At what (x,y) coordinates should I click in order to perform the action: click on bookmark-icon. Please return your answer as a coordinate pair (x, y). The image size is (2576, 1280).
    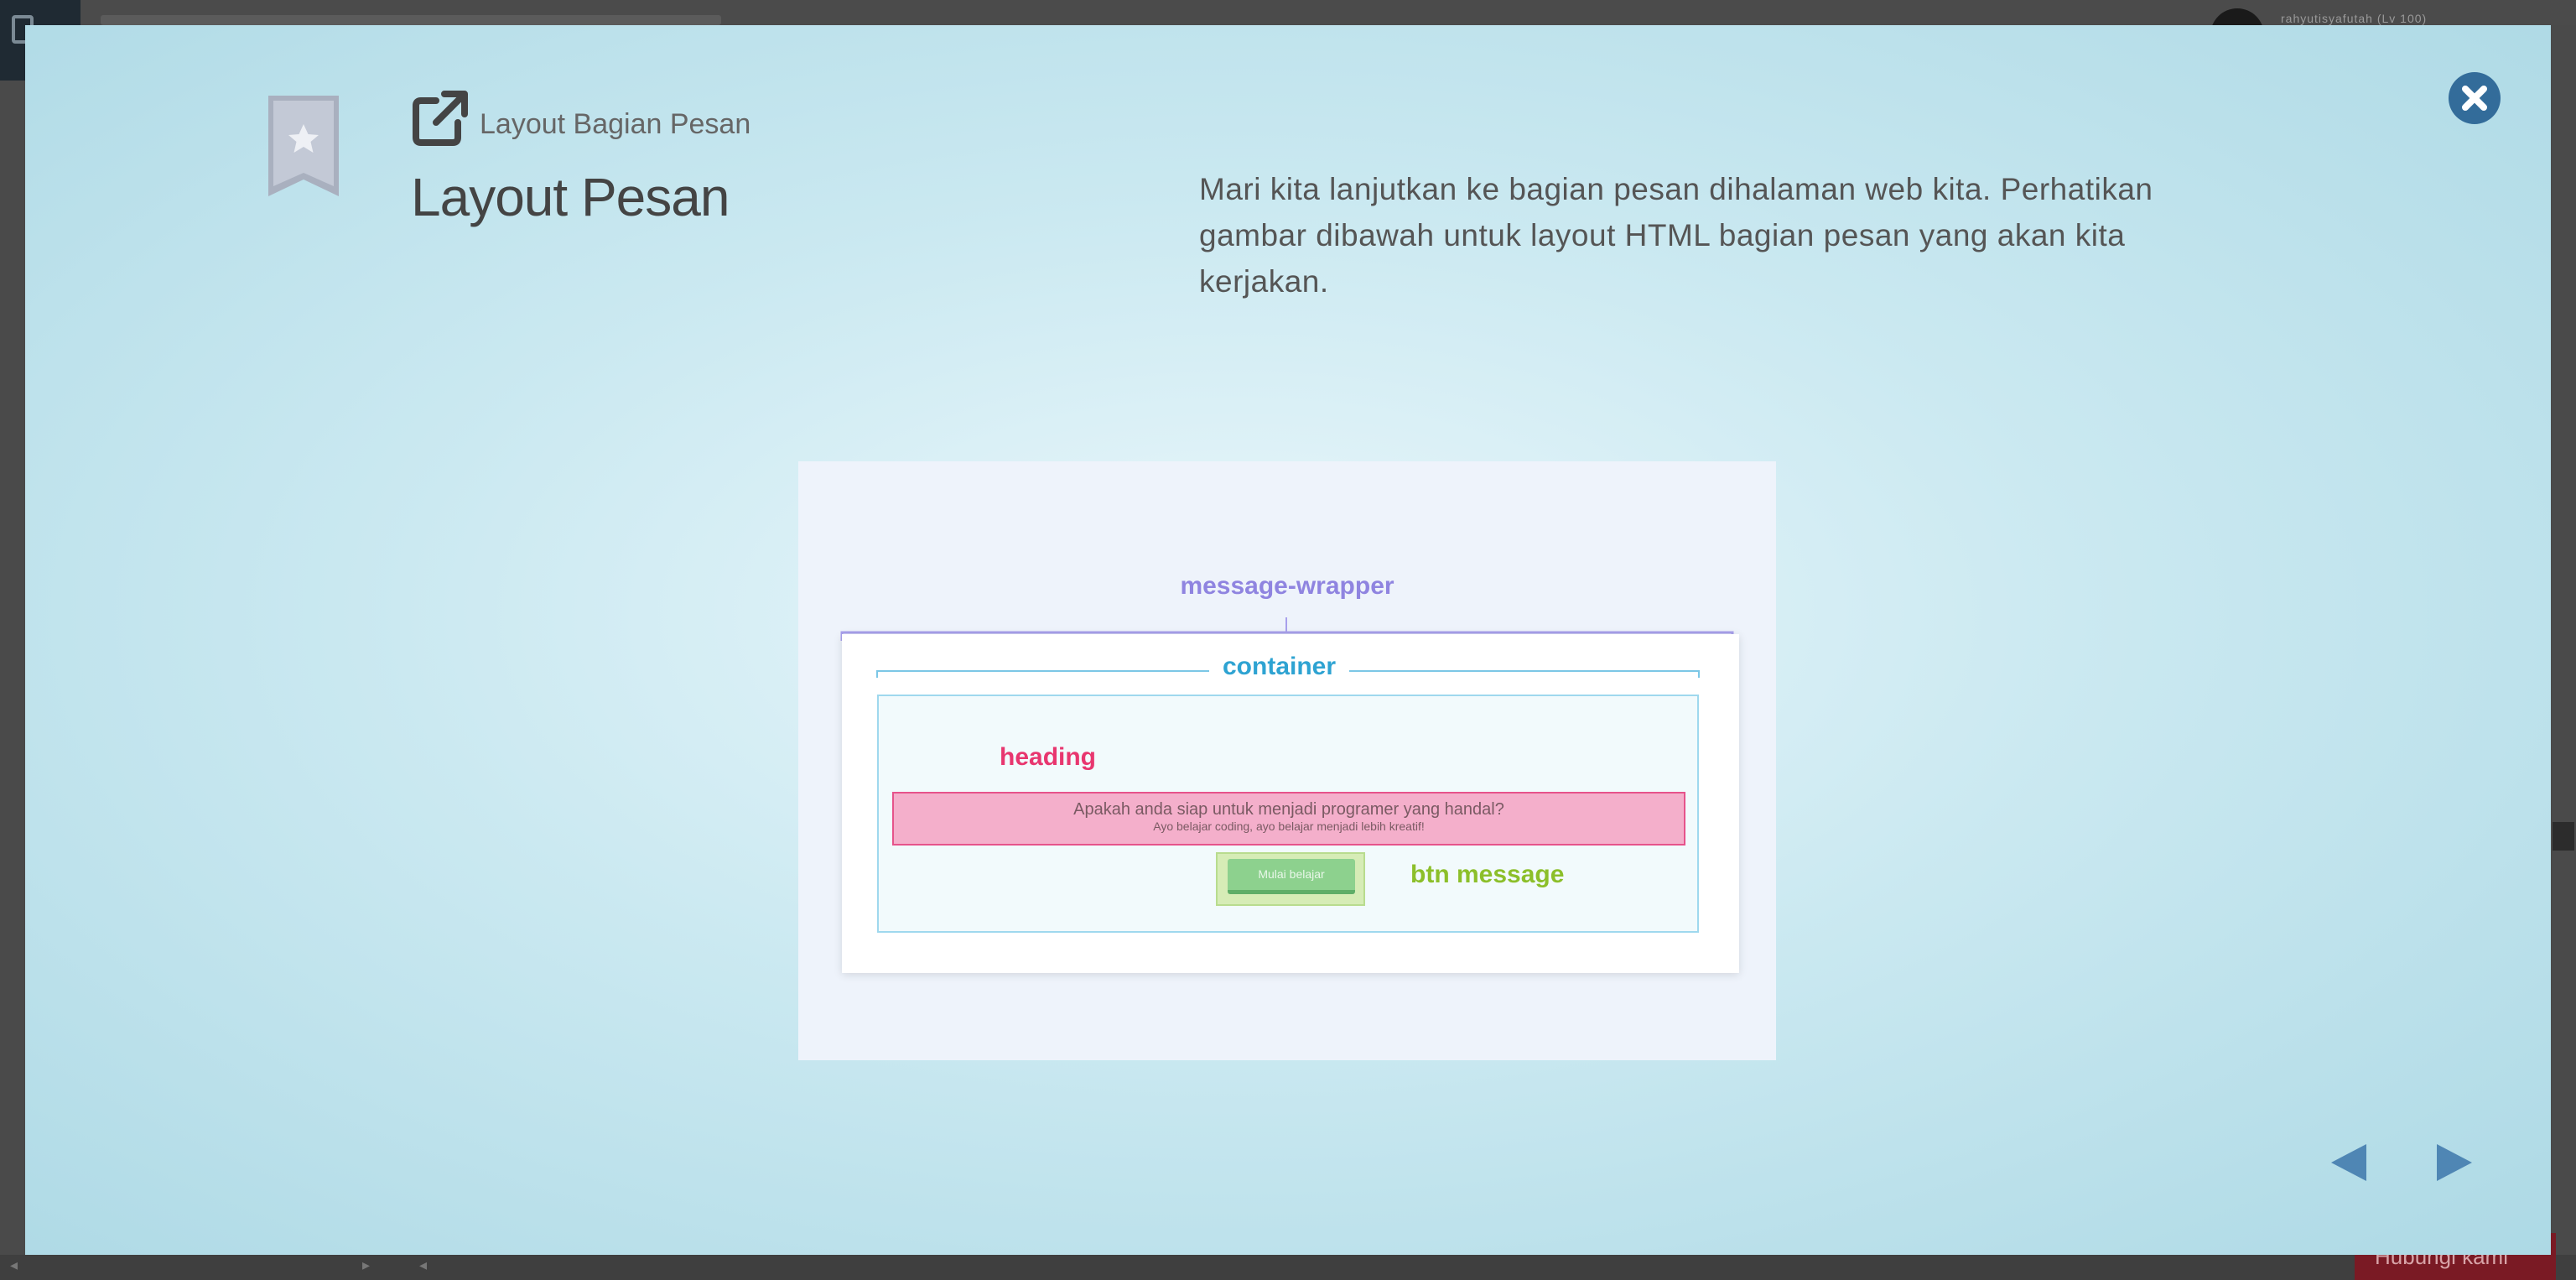
    Looking at the image, I should click on (303, 146).